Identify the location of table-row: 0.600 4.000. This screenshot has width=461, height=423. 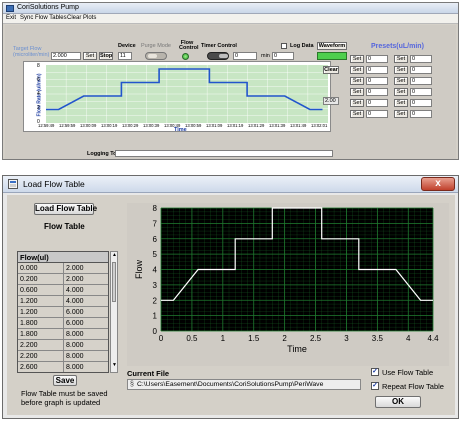
(63, 290).